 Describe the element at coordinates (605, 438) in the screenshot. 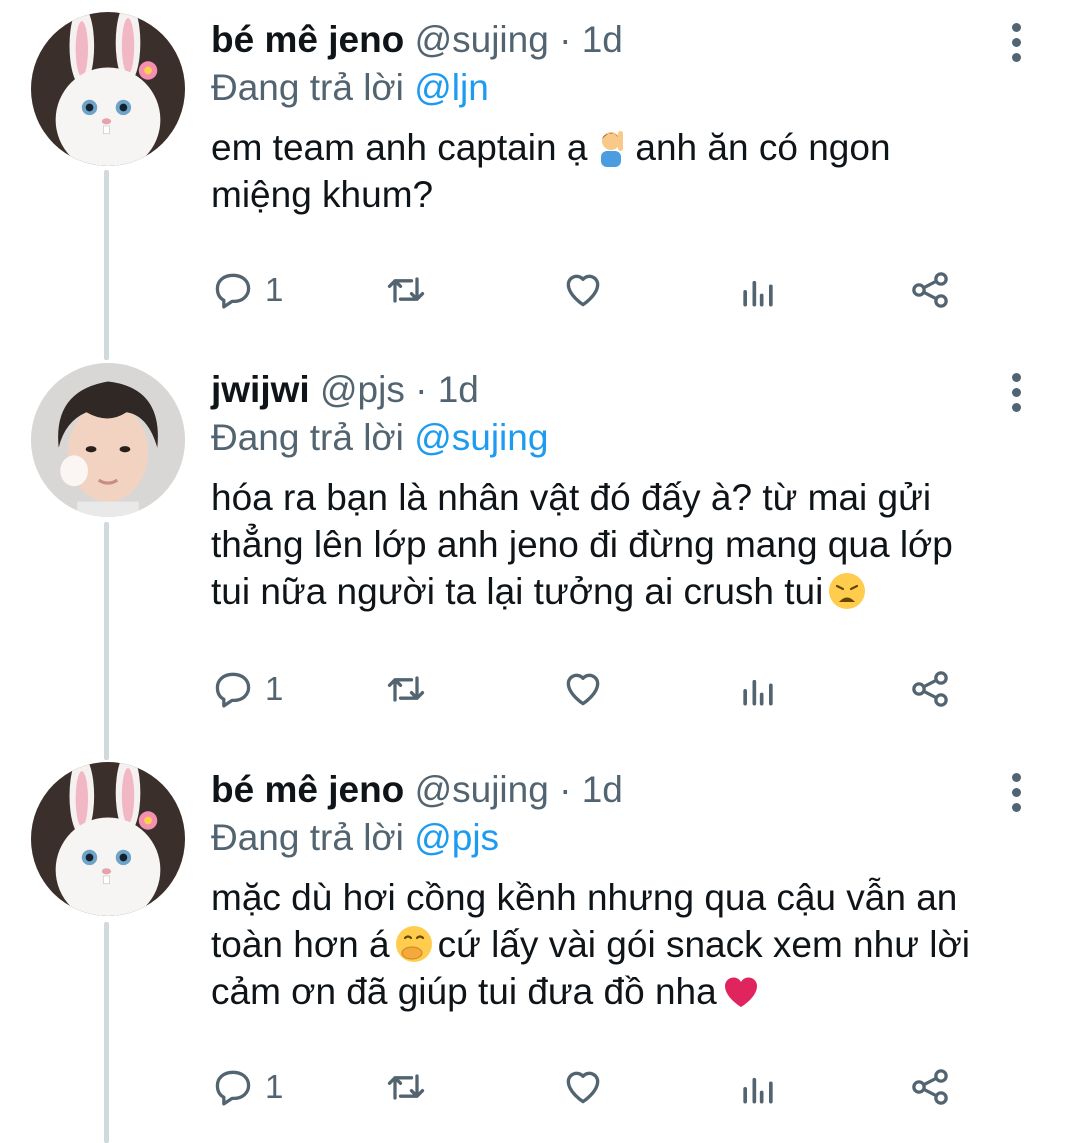

I see `replying-to: Đang trả lời @sujing` at that location.